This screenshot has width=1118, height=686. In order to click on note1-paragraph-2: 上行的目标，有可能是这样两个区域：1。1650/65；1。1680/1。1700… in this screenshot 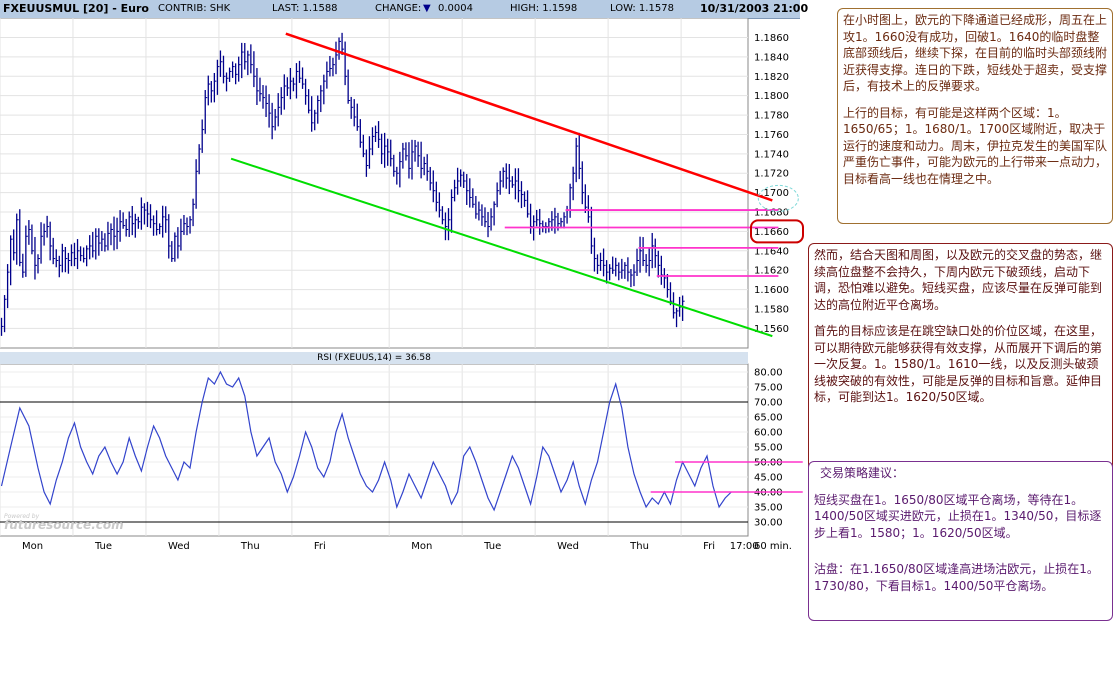, I will do `click(975, 145)`.